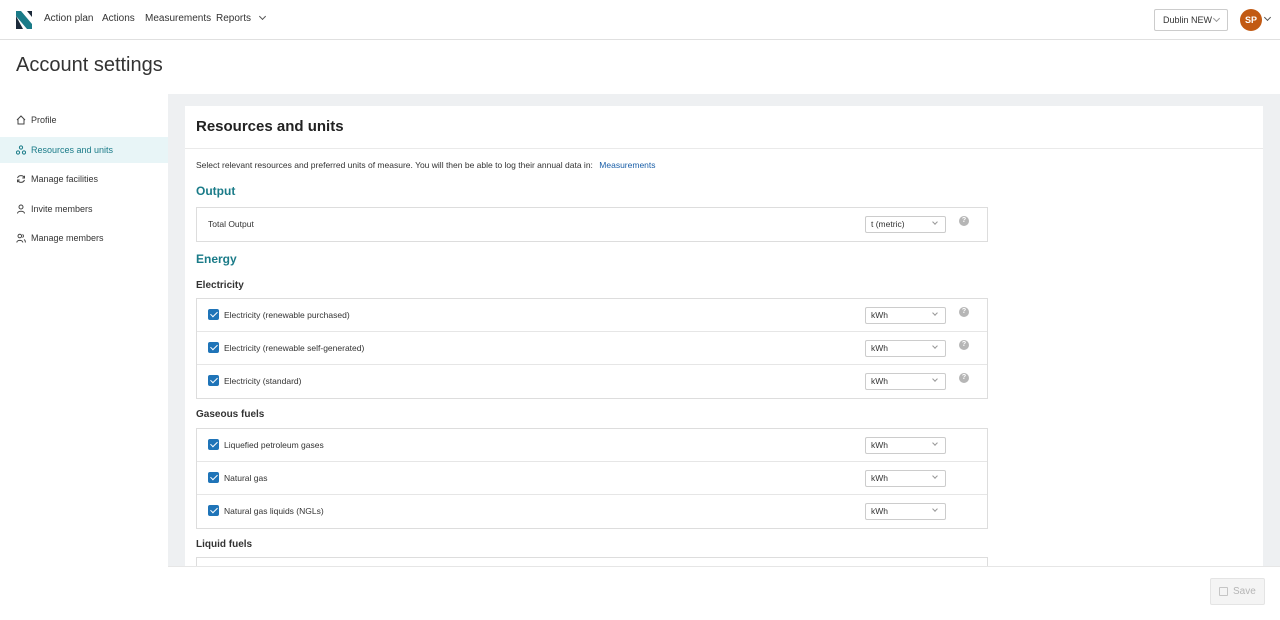 Image resolution: width=1280 pixels, height=620 pixels. I want to click on save-button-label: Save, so click(1244, 591).